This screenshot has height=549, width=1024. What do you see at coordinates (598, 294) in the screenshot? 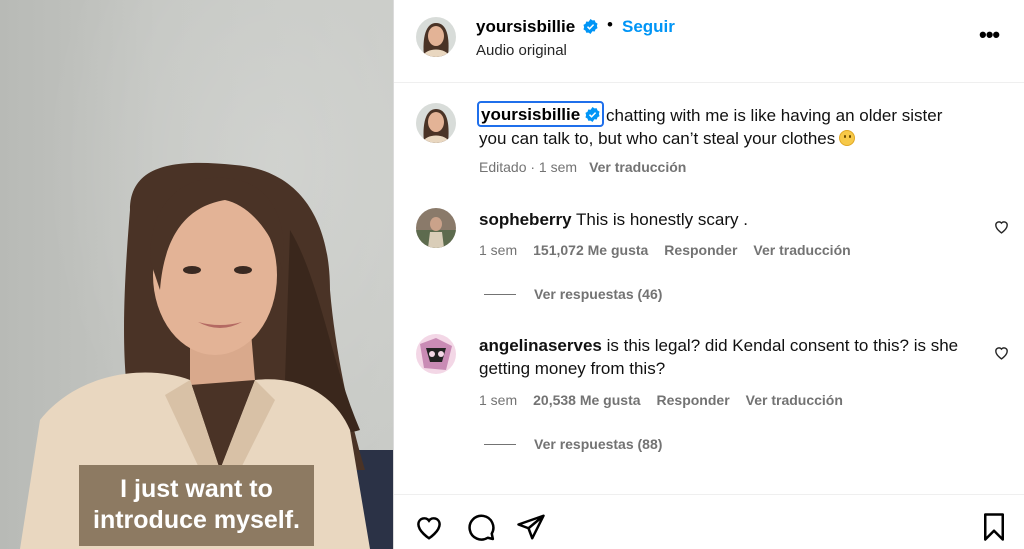
I see `view-replies-label: Ver respuestas (46)` at bounding box center [598, 294].